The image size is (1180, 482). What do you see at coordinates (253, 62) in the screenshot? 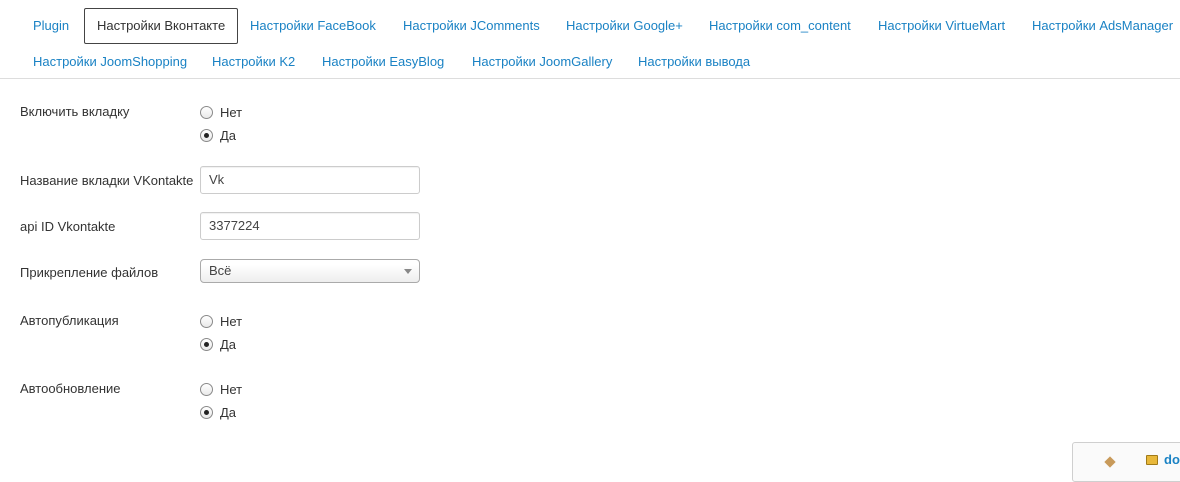
I see `tab-k2-settings: Настройки K2` at bounding box center [253, 62].